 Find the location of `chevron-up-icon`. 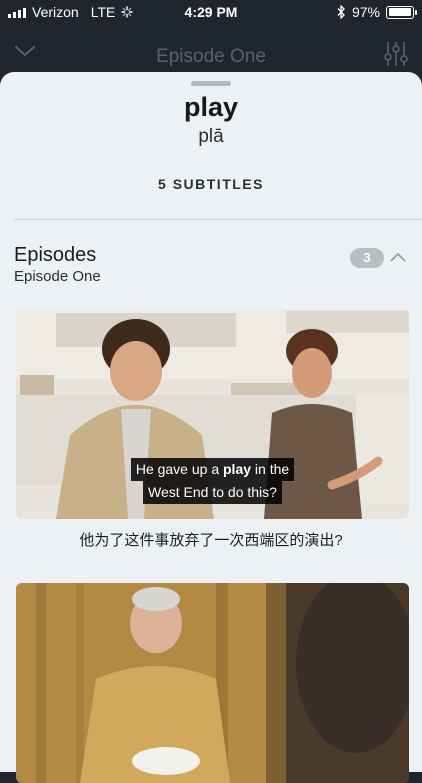

chevron-up-icon is located at coordinates (398, 257).